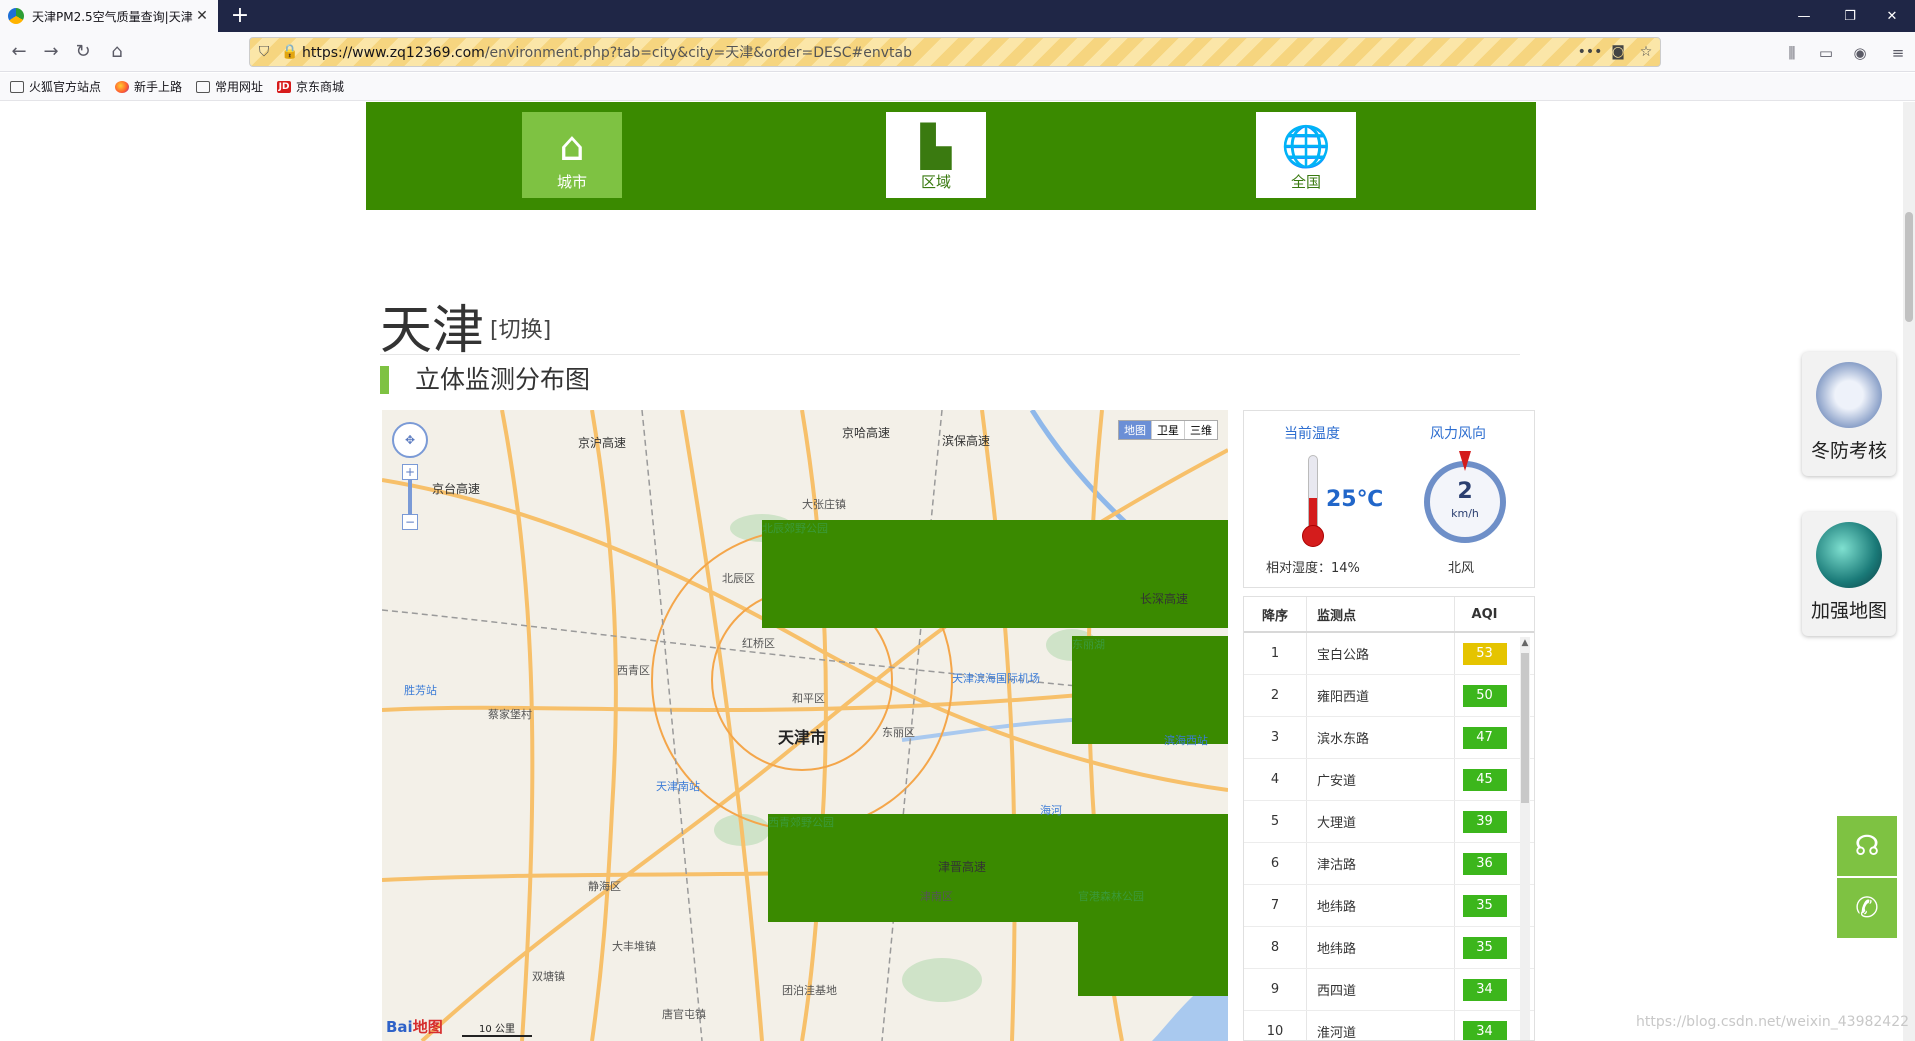  Describe the element at coordinates (1389, 990) in the screenshot. I see `table-row: 9 西四道 34` at that location.